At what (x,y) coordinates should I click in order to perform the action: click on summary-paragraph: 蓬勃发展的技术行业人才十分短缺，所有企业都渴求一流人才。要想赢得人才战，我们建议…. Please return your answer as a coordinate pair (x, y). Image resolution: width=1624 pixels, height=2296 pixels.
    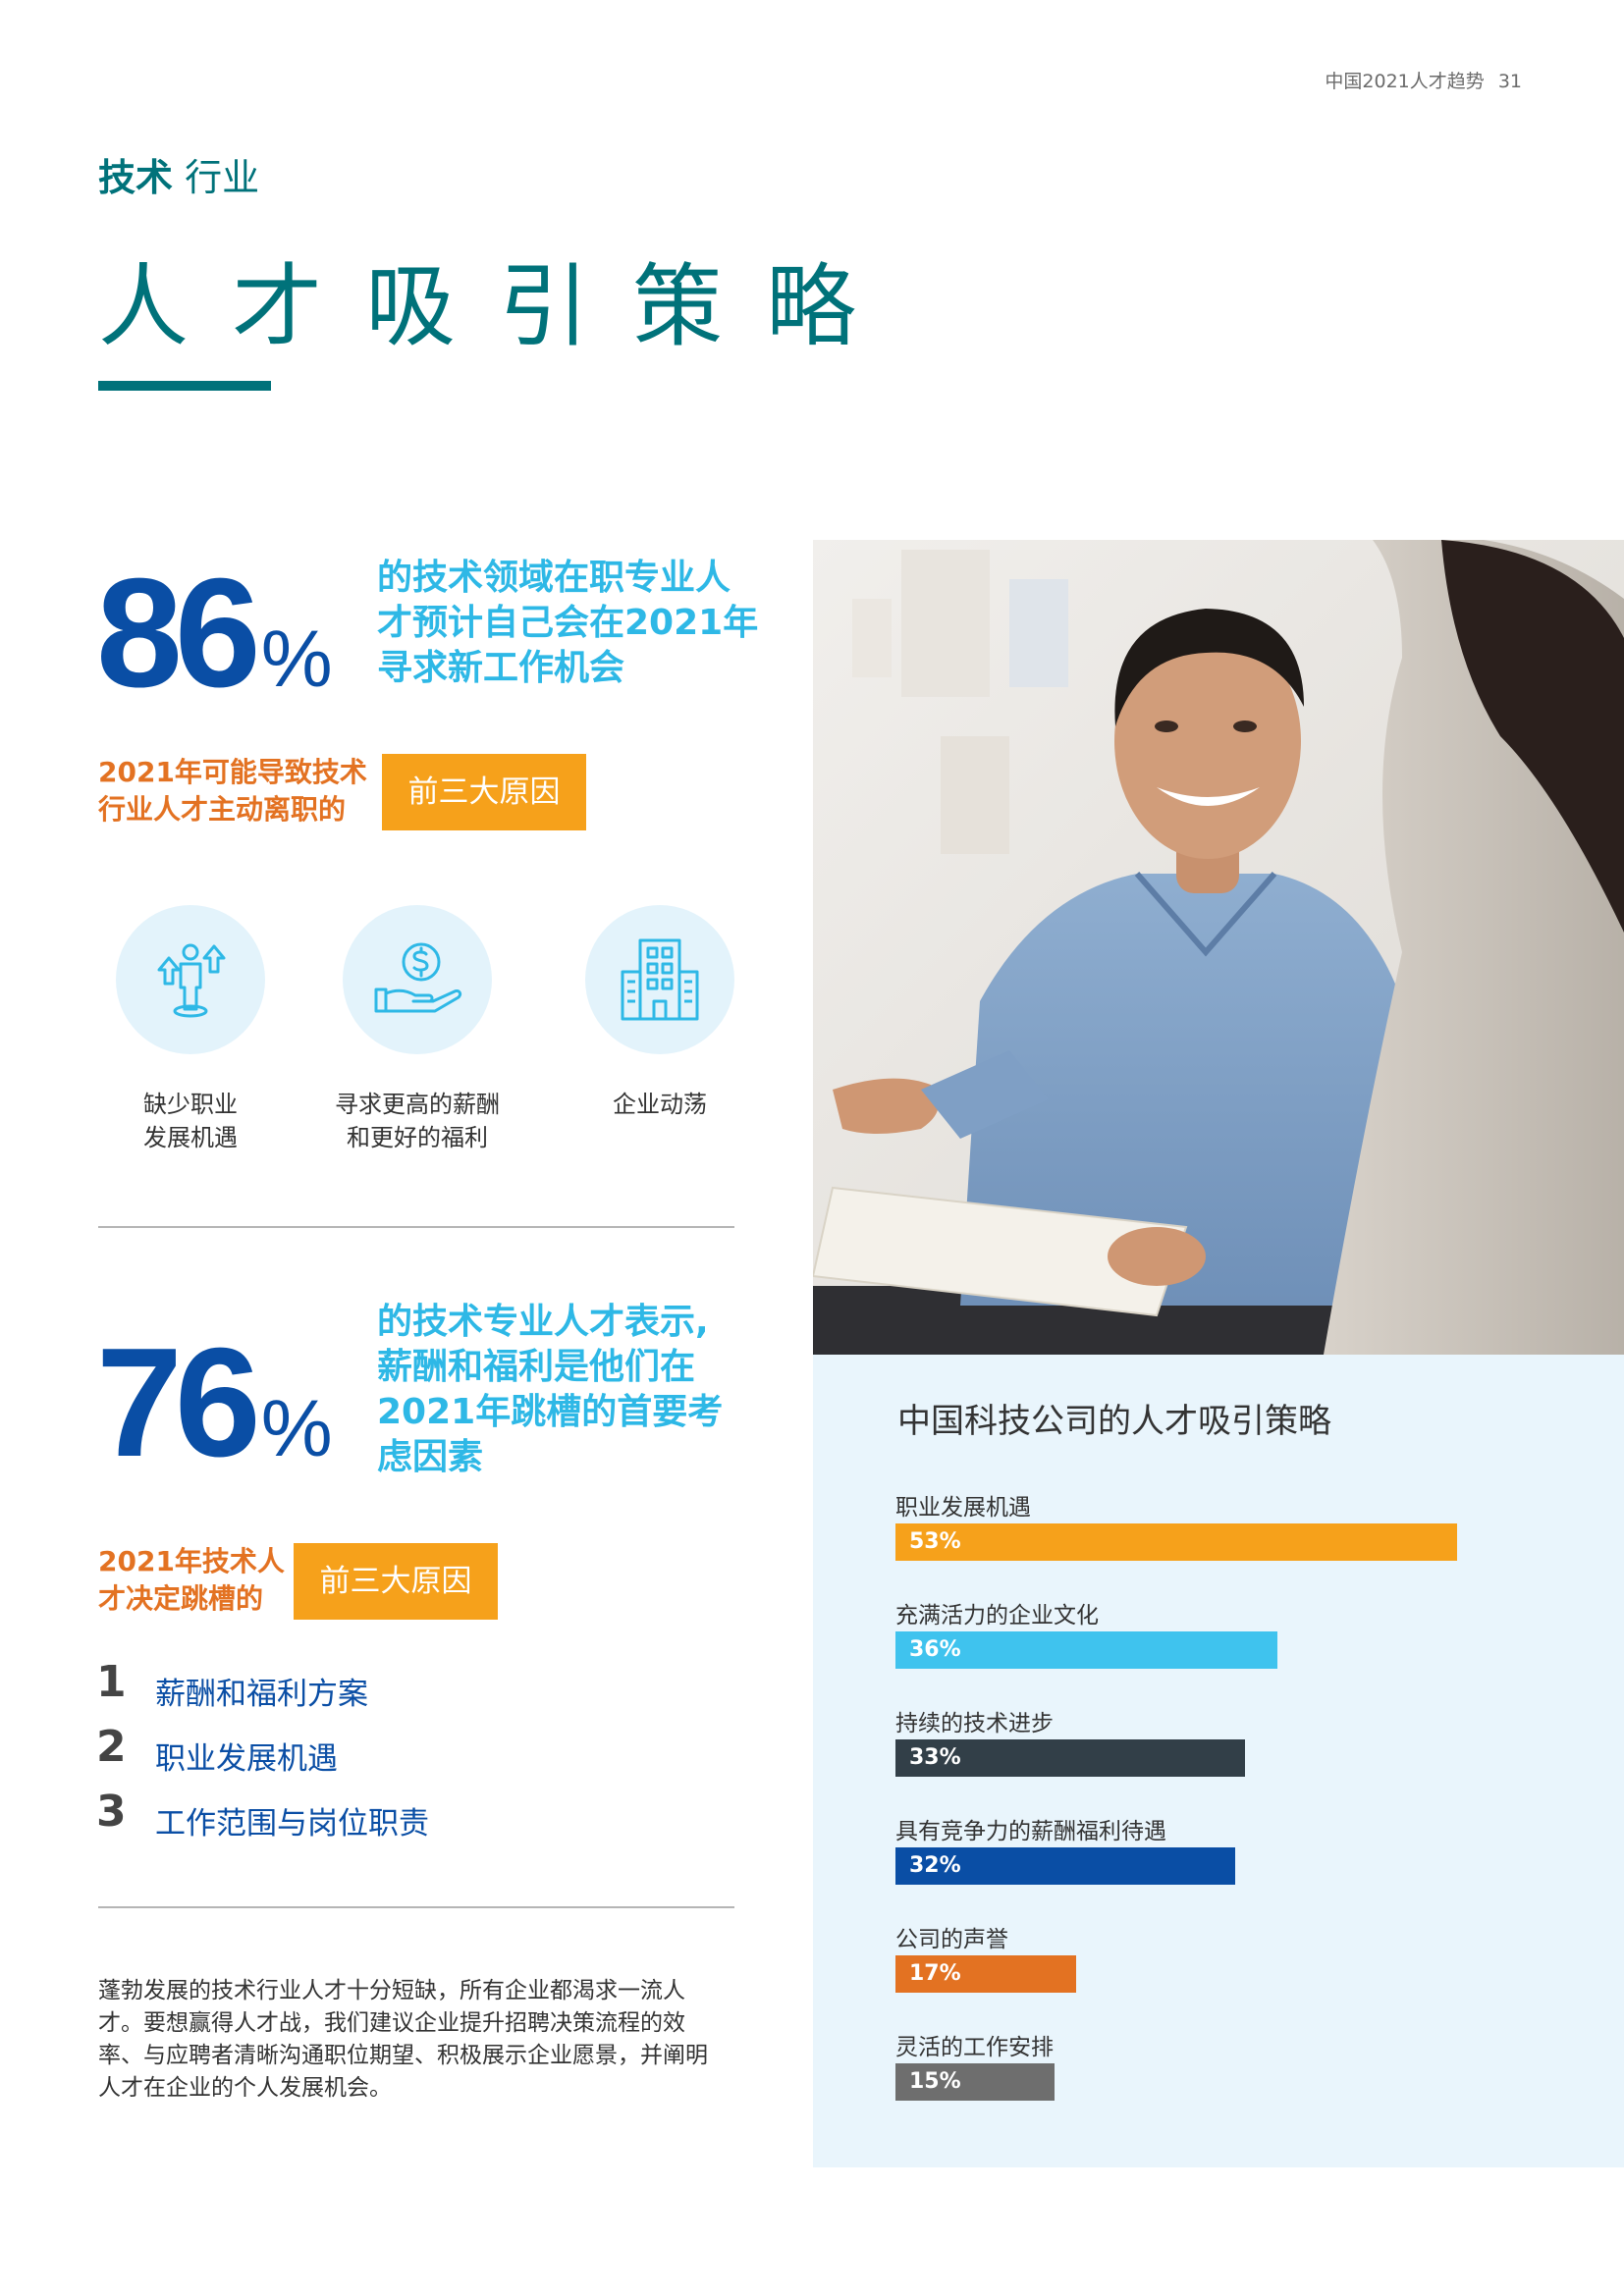
    Looking at the image, I should click on (403, 2040).